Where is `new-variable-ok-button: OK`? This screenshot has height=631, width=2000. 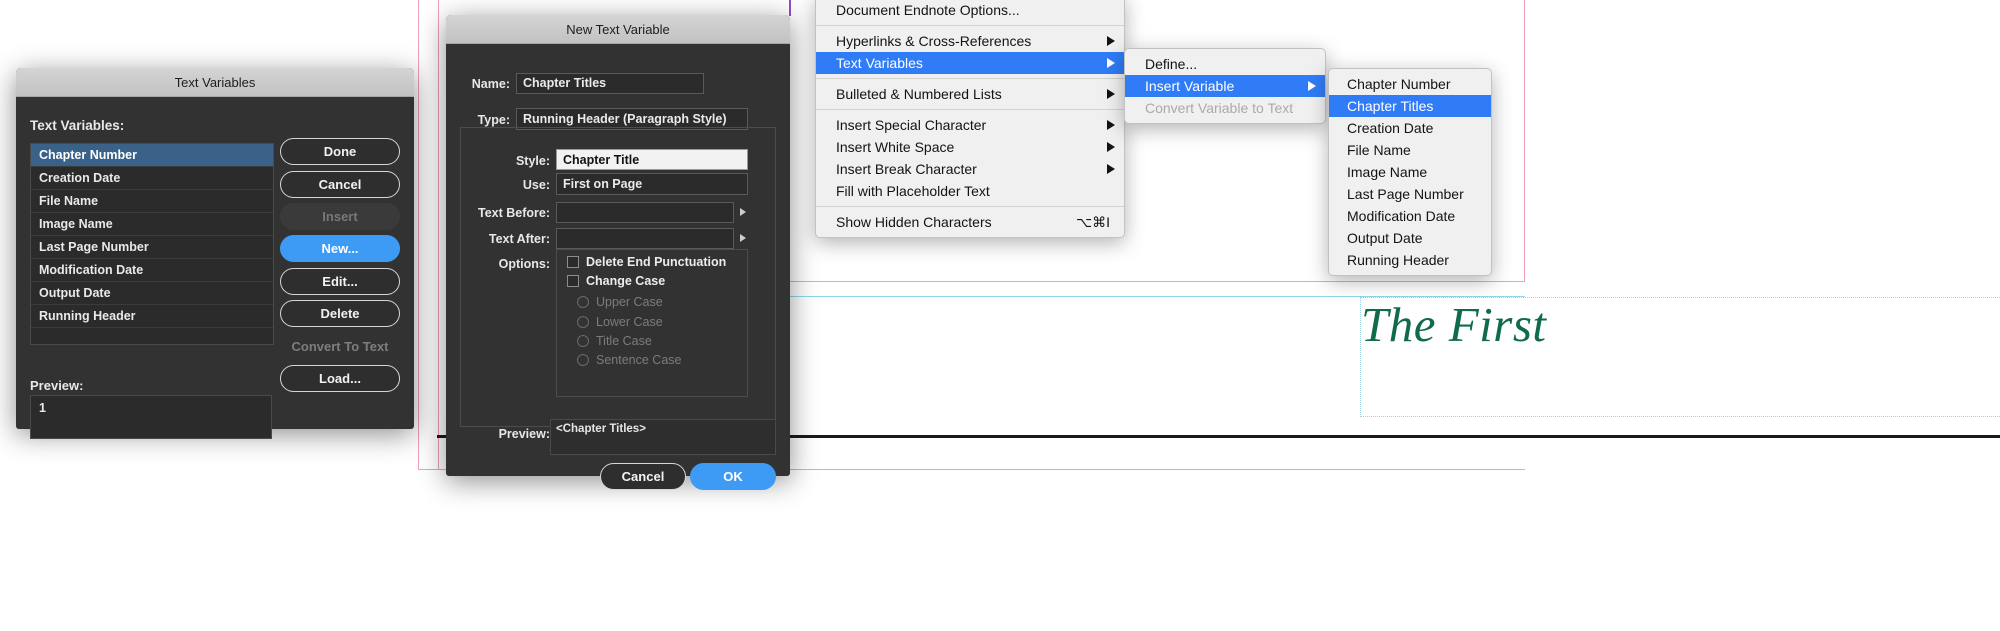 new-variable-ok-button: OK is located at coordinates (733, 476).